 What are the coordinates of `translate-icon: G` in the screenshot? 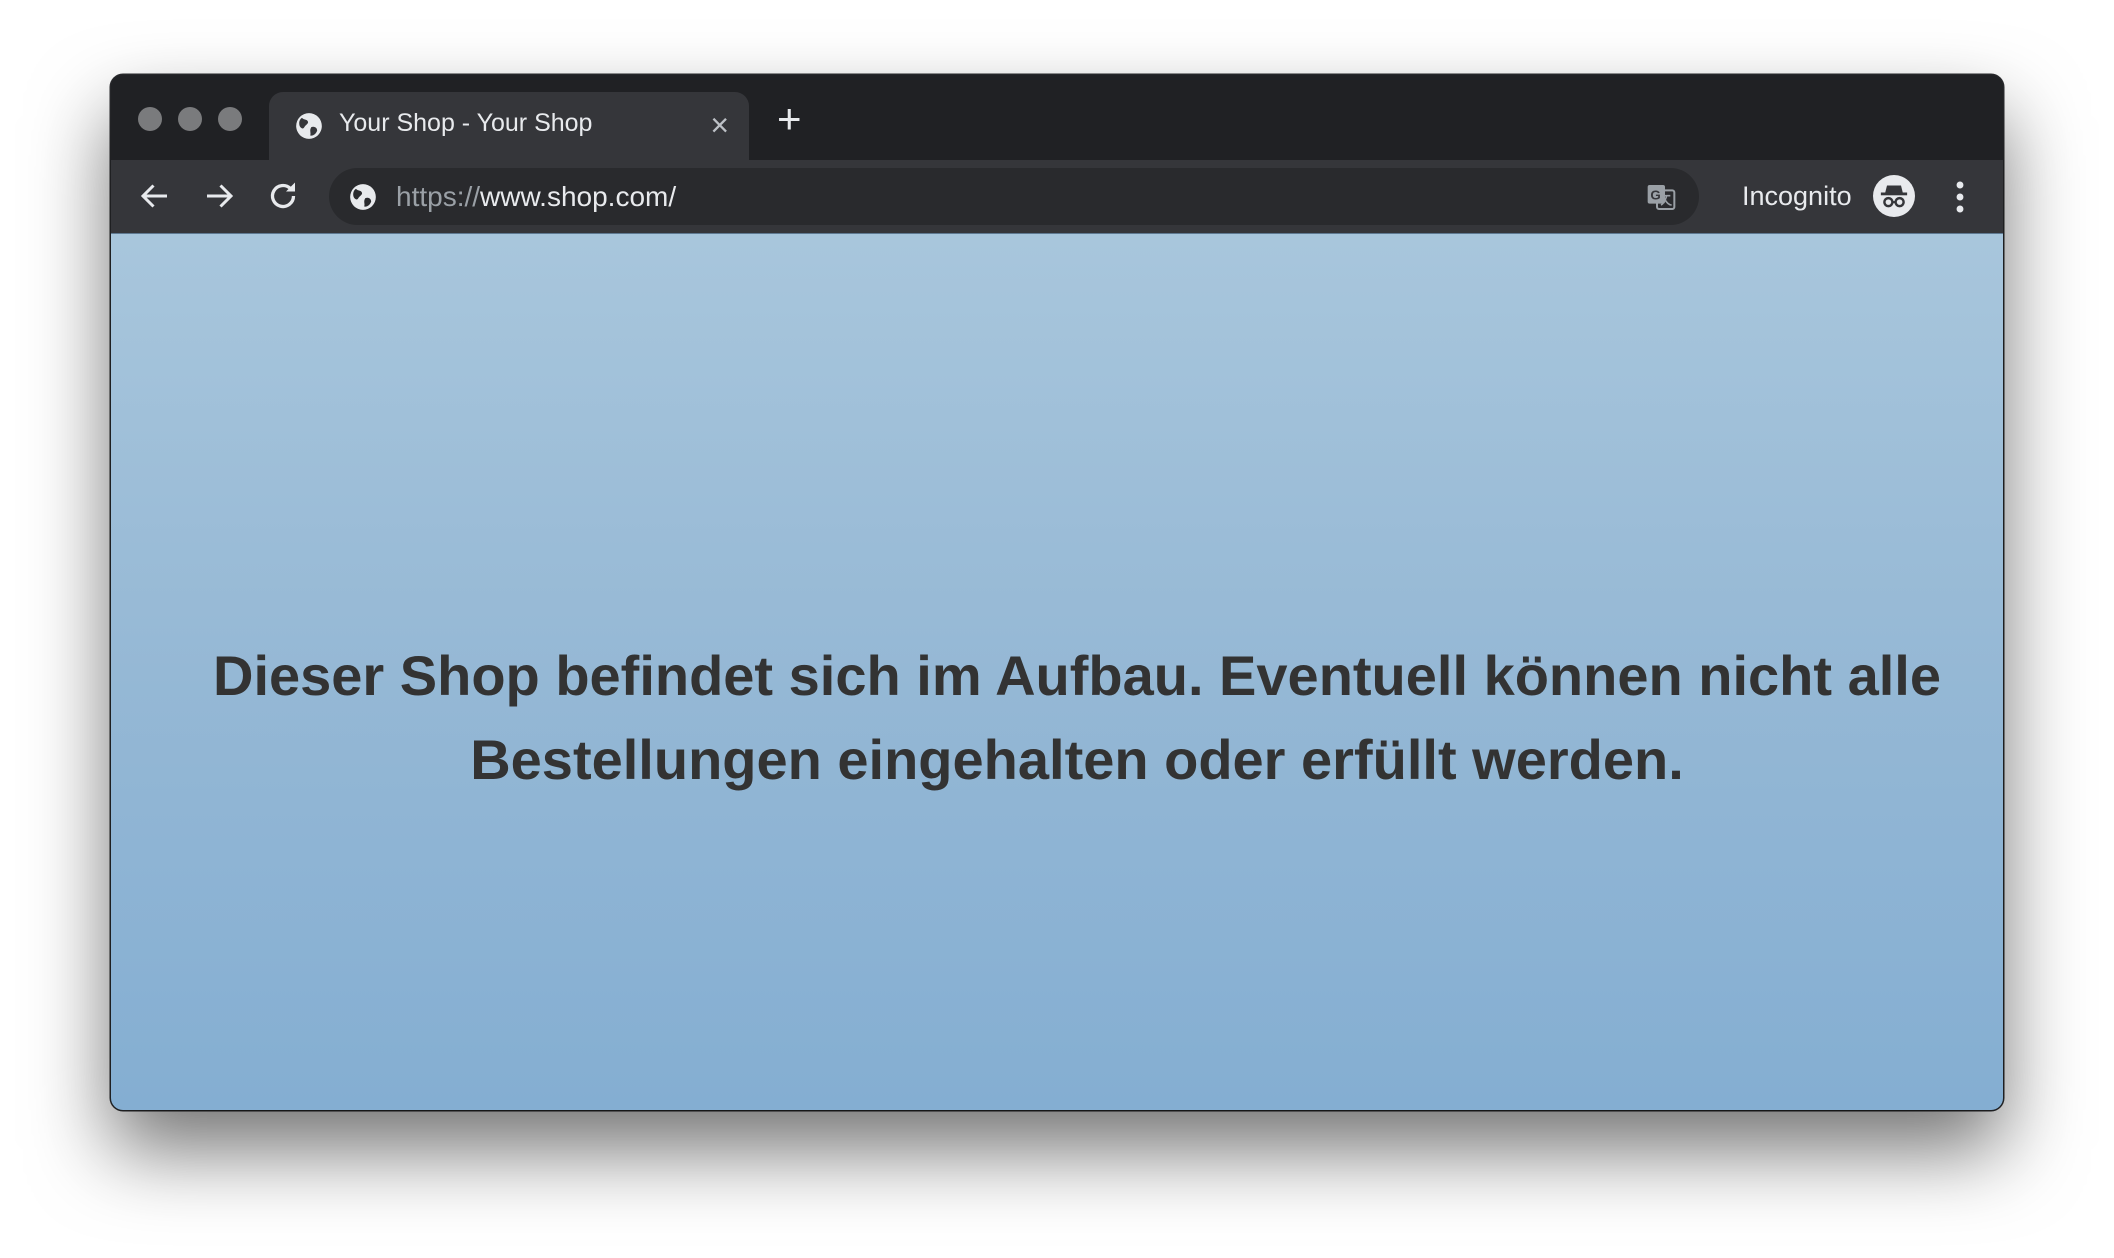 It's located at (1661, 197).